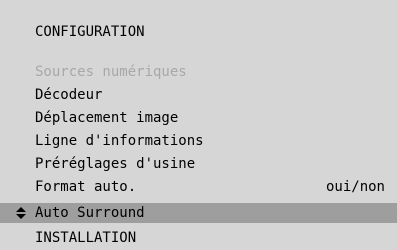  I want to click on menu-item-label: Décodeur, so click(69, 95).